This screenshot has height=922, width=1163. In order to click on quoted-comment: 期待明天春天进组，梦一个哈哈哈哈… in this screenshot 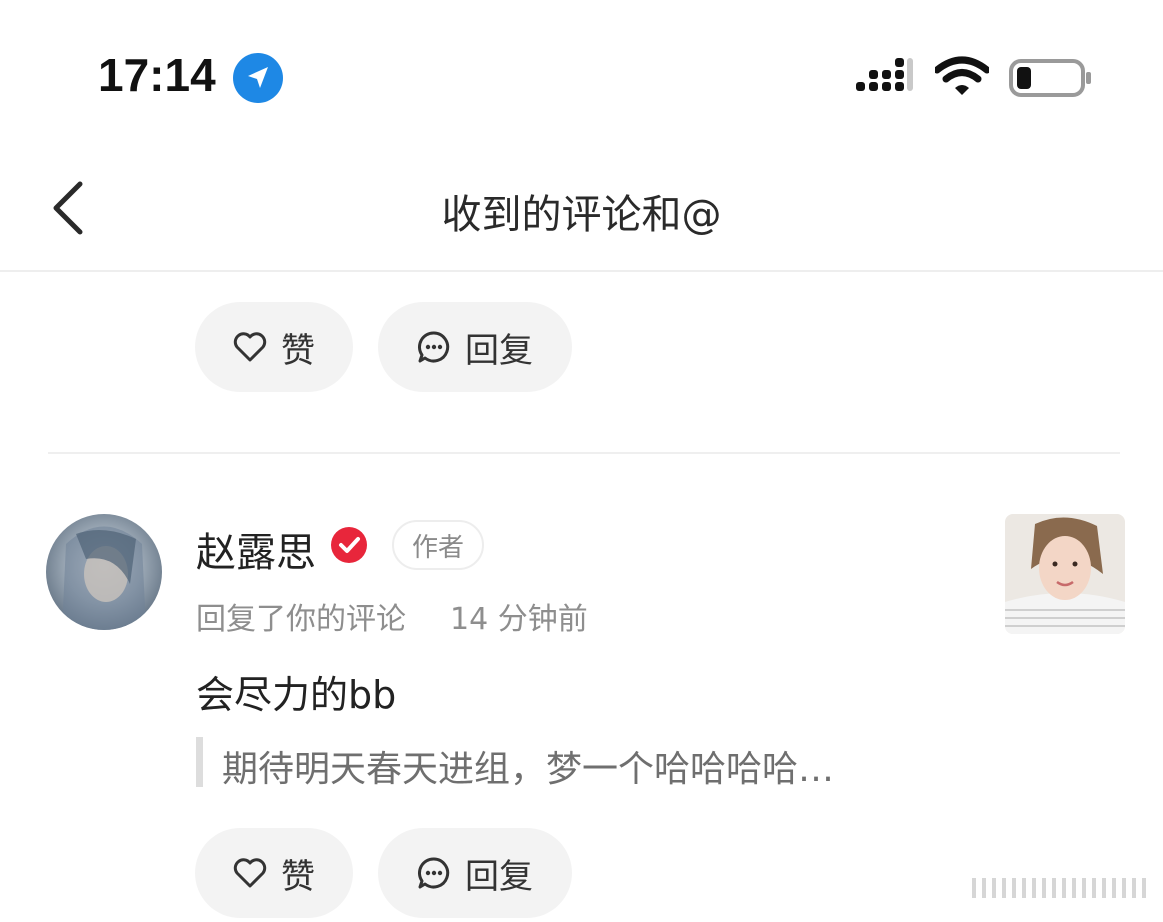, I will do `click(528, 766)`.